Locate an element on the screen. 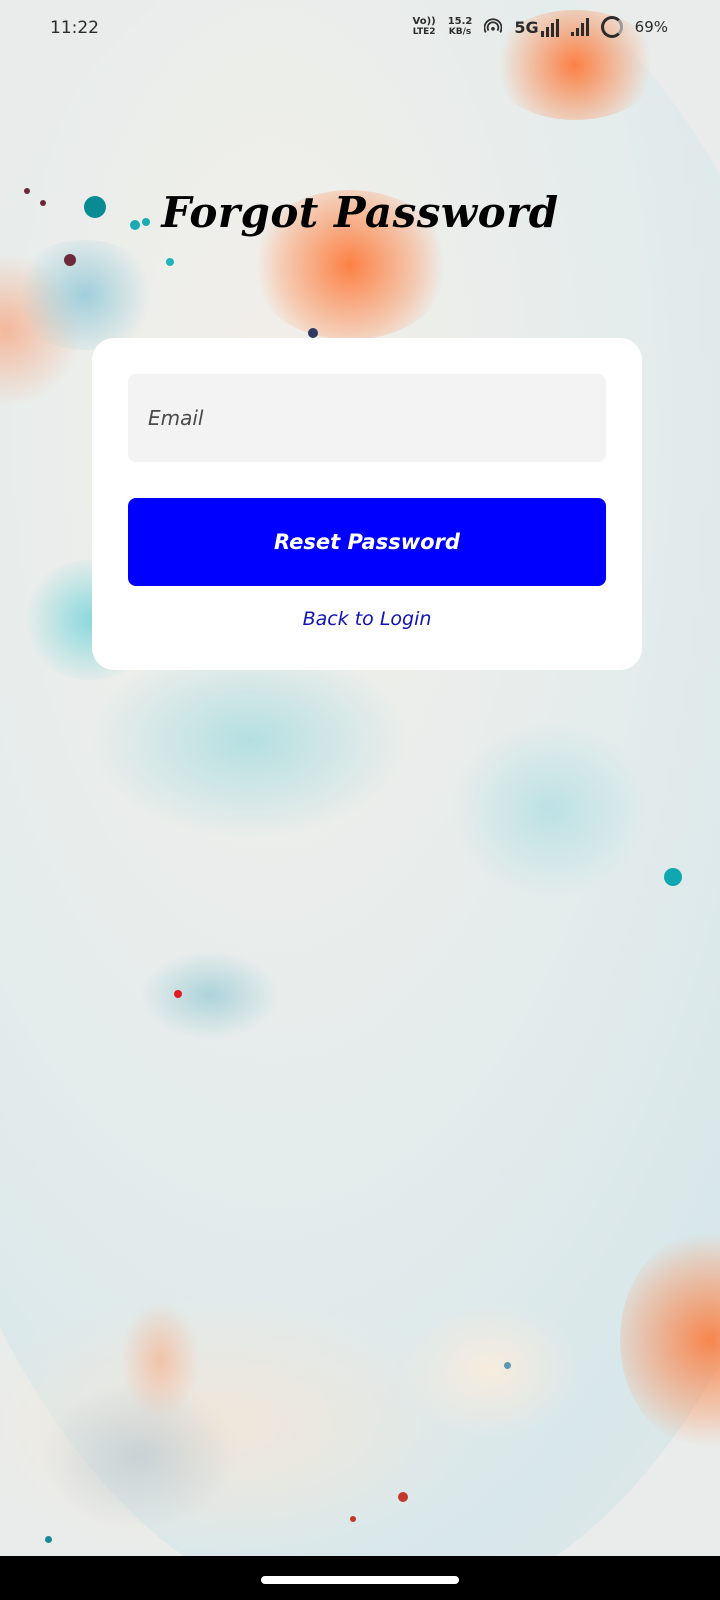 The width and height of the screenshot is (720, 1600). volte-label: Vo)) is located at coordinates (424, 21).